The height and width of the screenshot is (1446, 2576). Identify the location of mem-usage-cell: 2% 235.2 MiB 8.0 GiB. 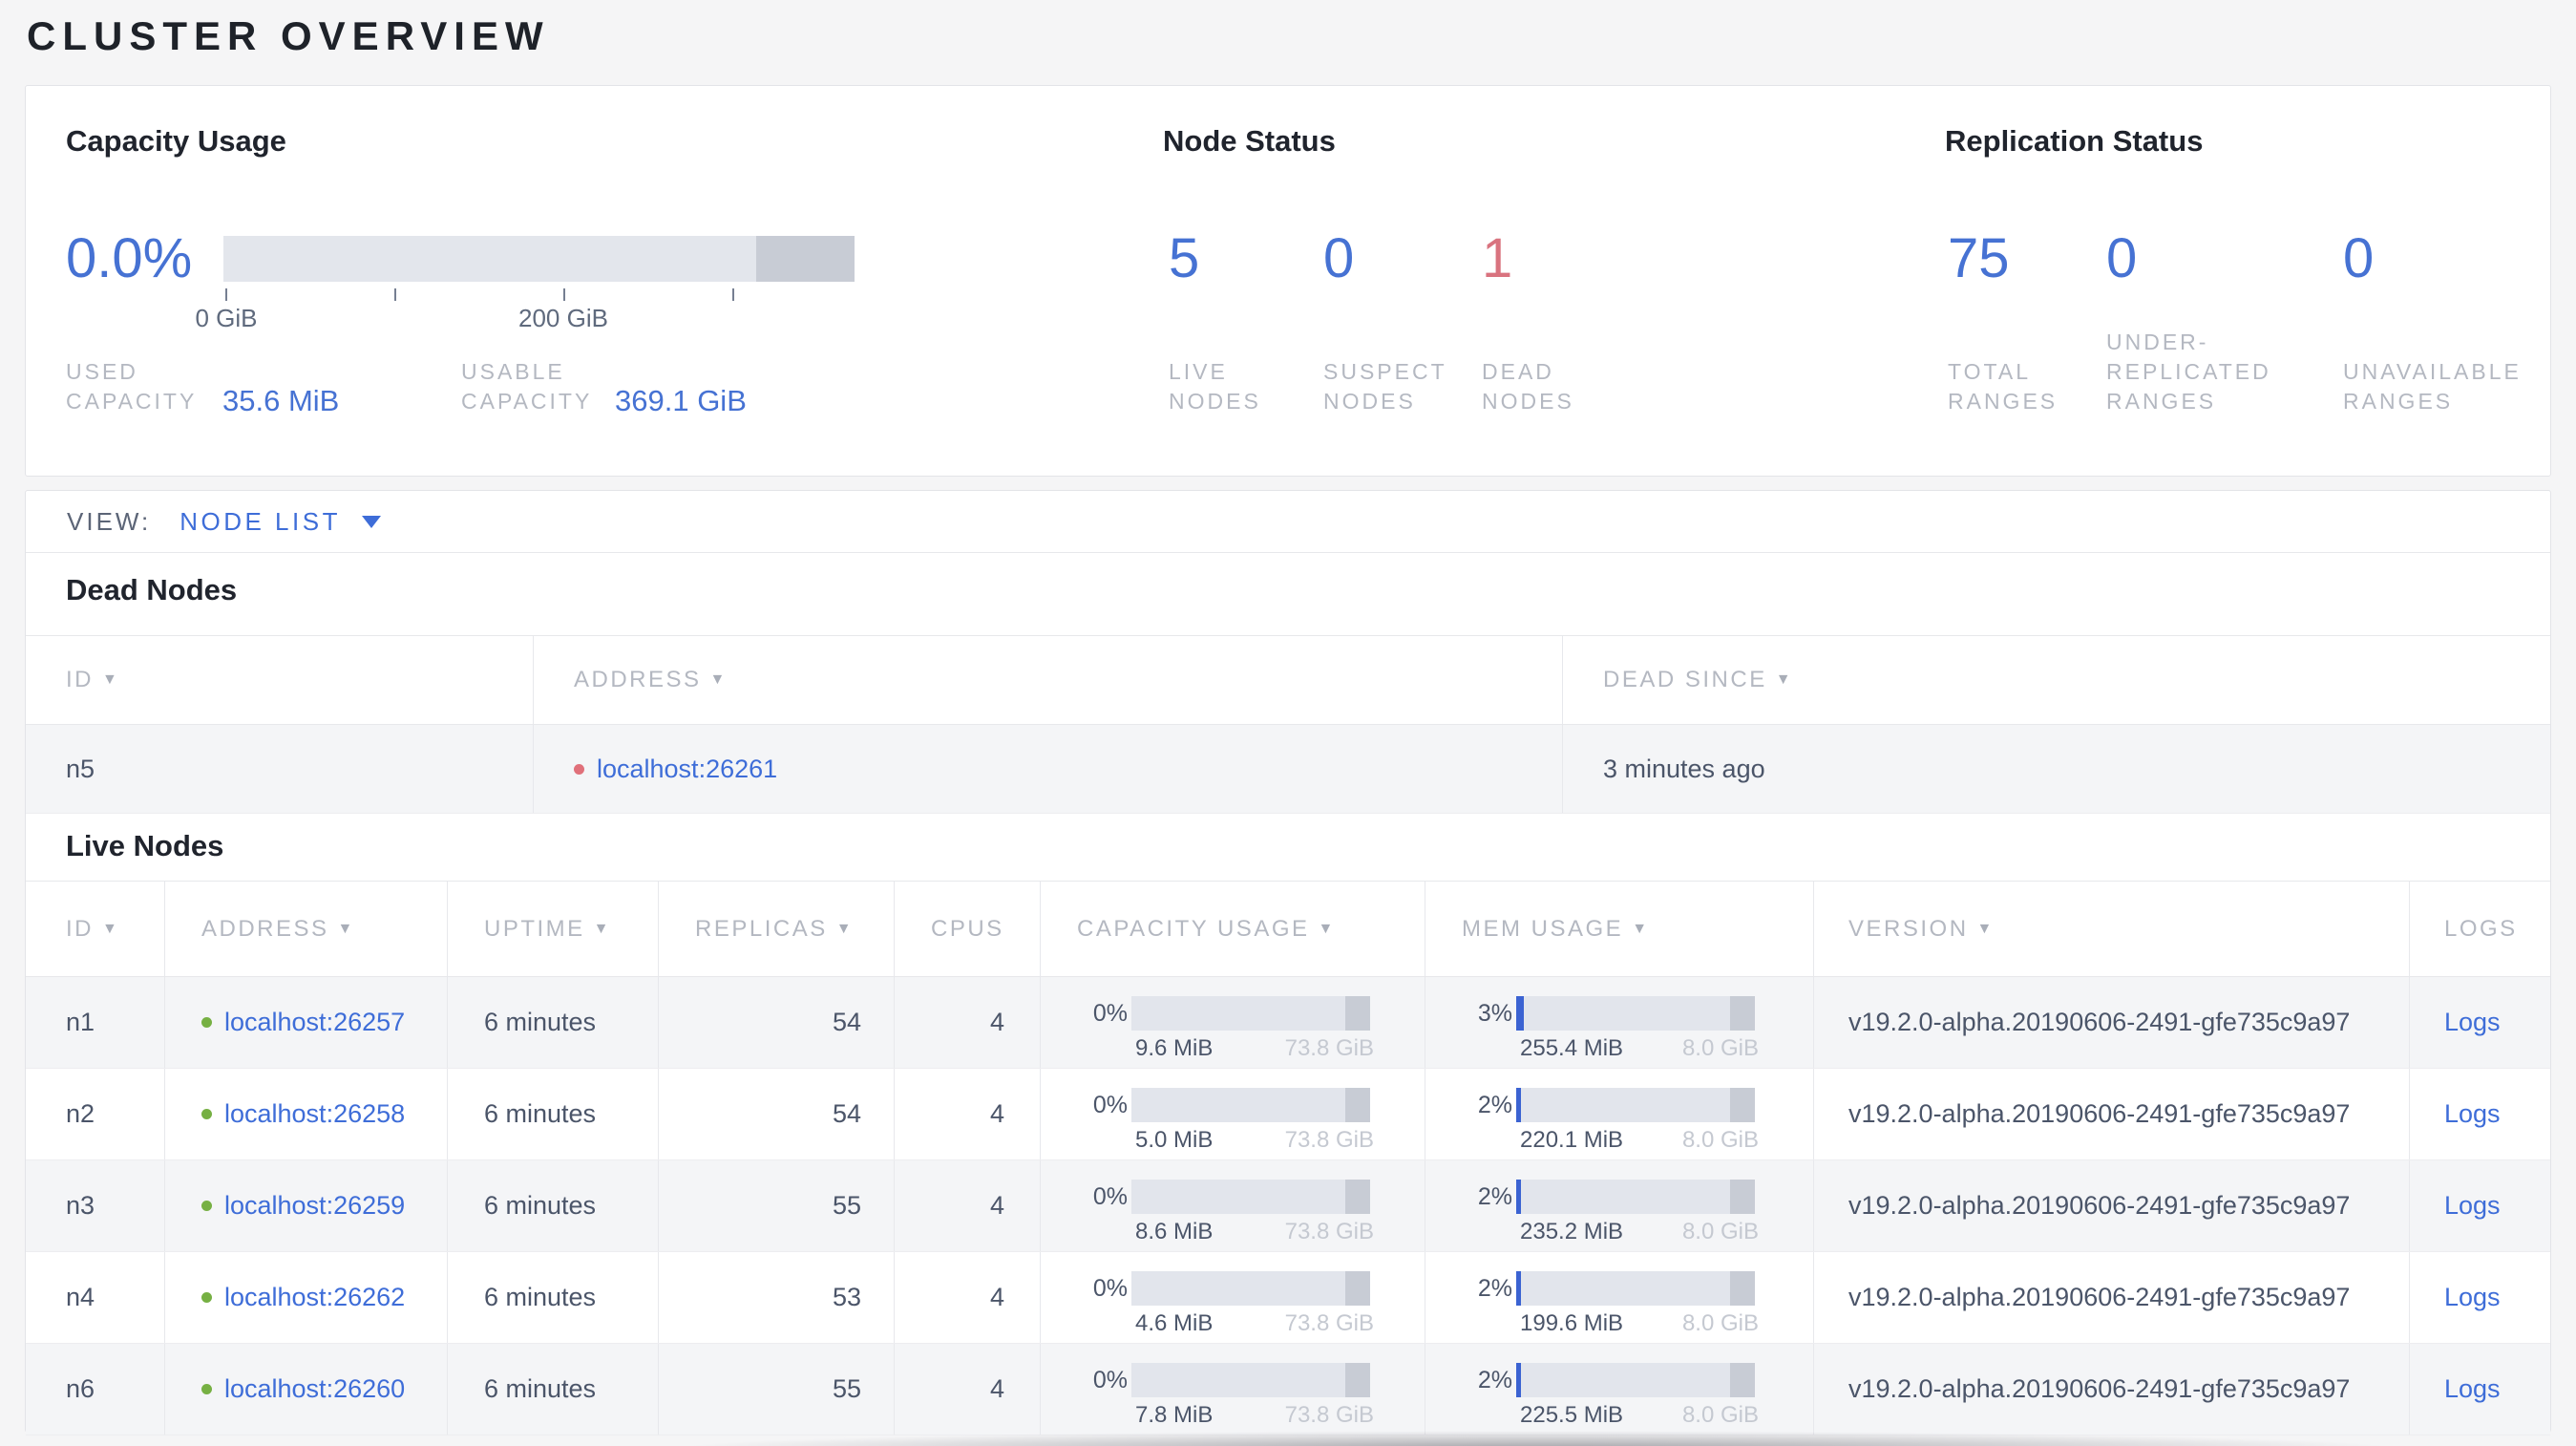
(1619, 1205).